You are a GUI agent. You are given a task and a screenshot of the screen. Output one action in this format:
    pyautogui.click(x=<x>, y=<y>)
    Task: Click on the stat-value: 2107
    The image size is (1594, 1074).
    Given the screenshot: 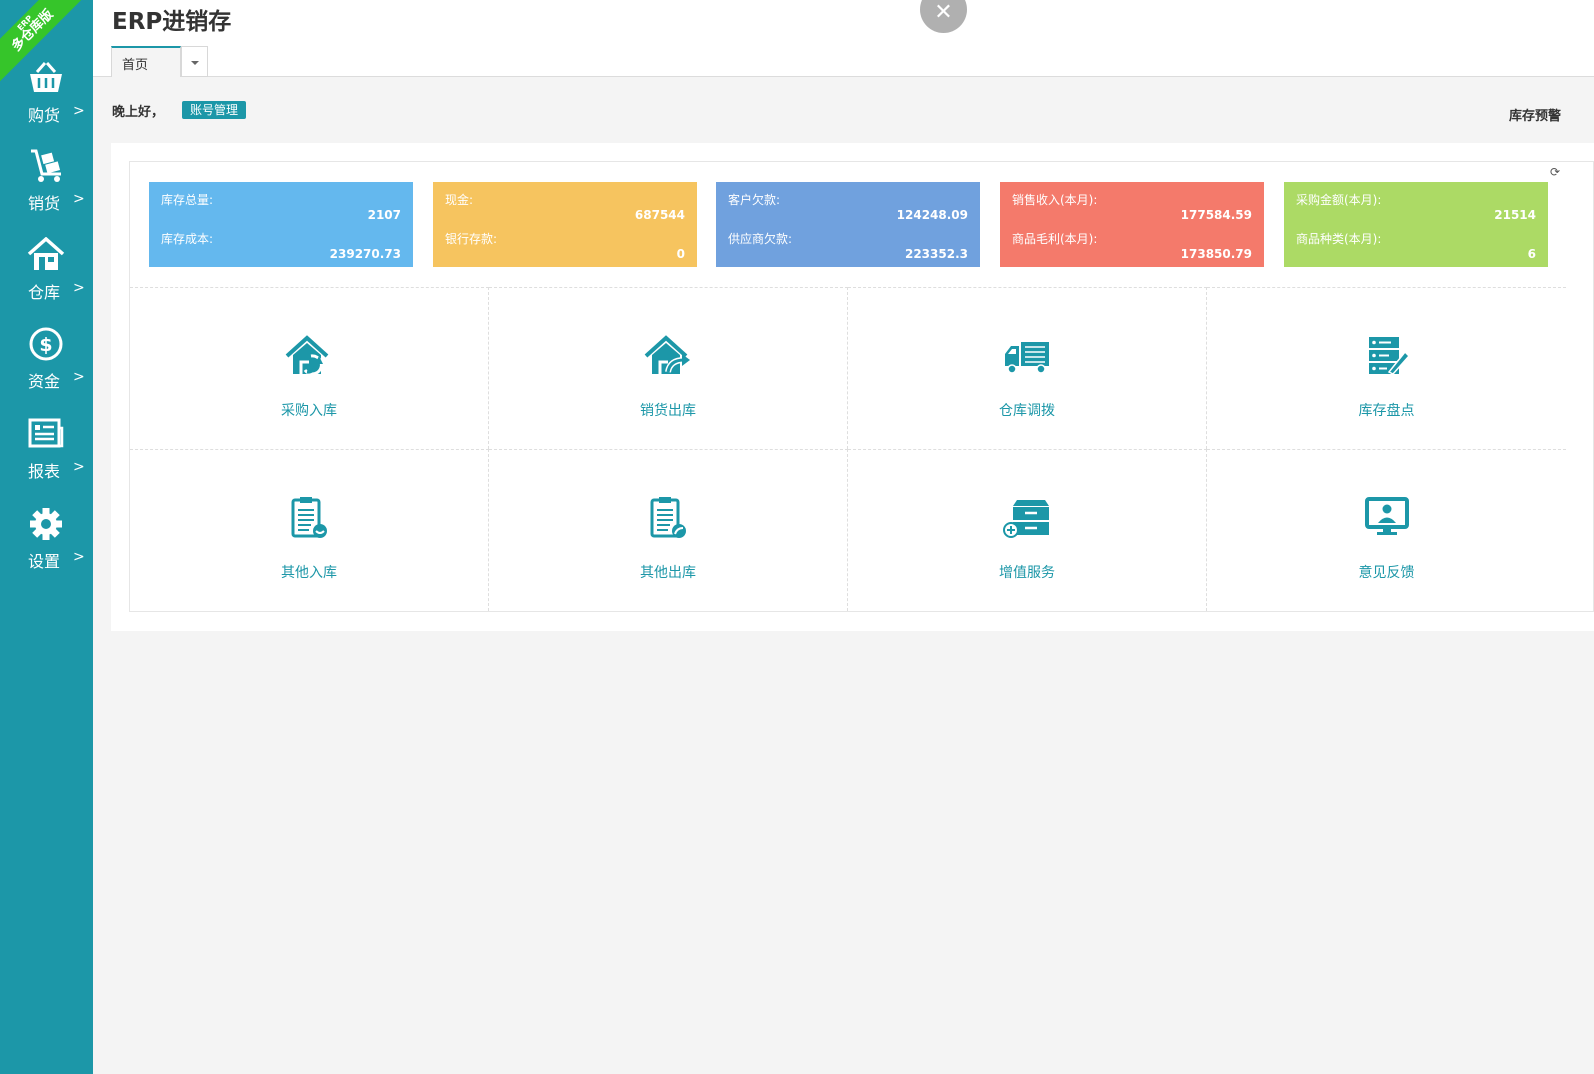 What is the action you would take?
    pyautogui.click(x=384, y=215)
    